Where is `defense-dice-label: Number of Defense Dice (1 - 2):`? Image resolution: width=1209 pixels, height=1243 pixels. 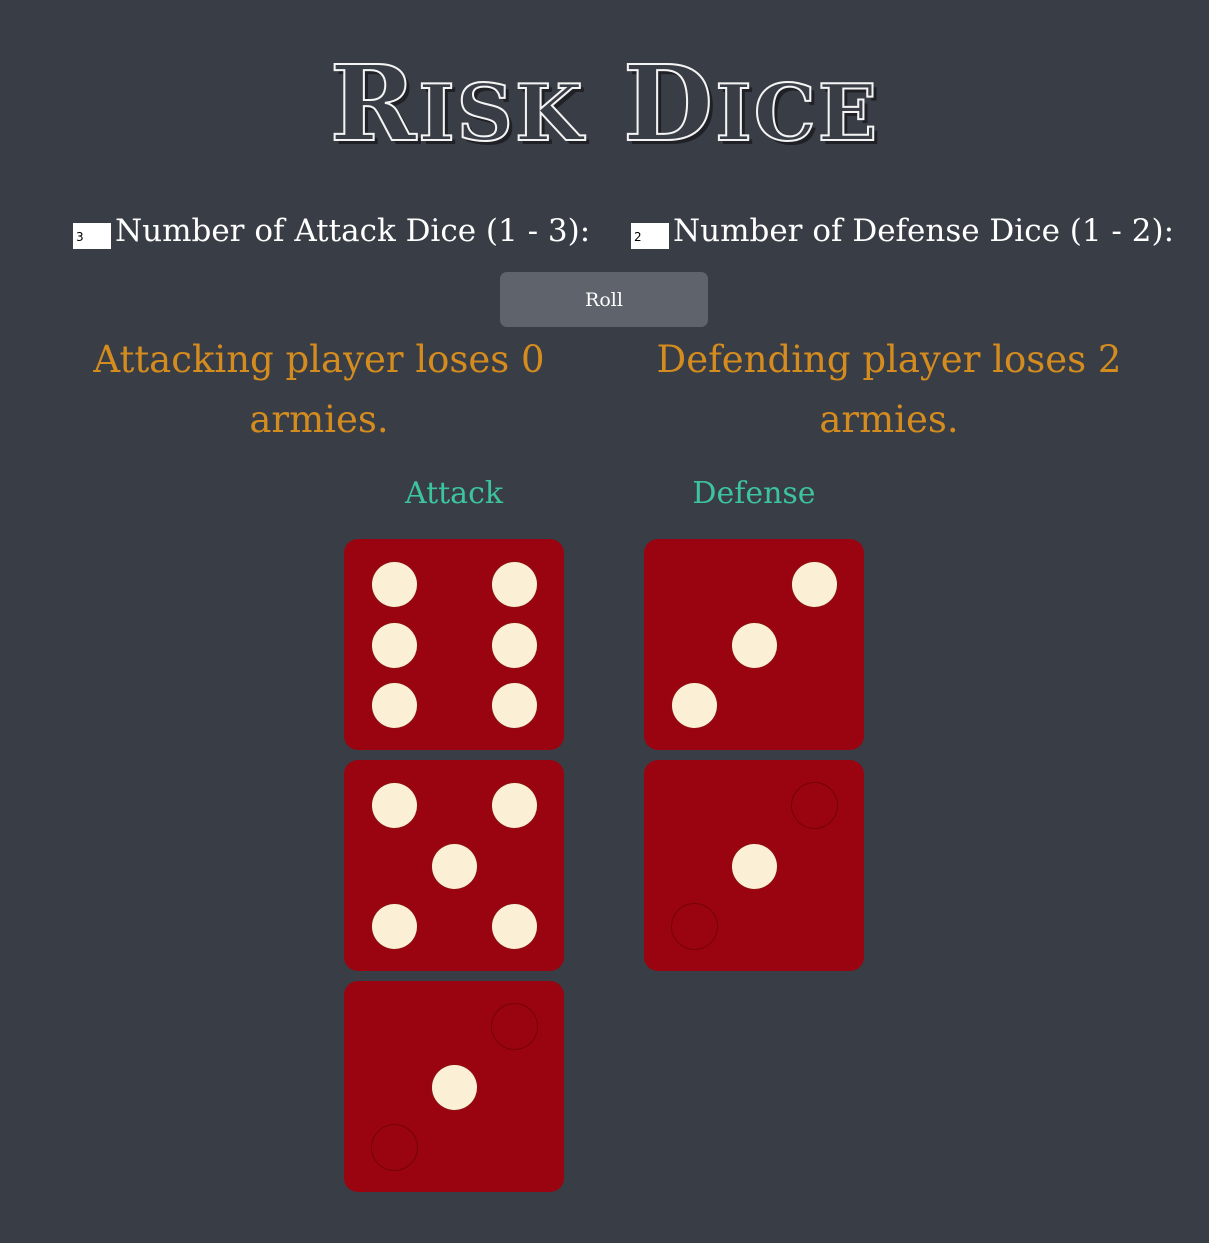 defense-dice-label: Number of Defense Dice (1 - 2): is located at coordinates (924, 231).